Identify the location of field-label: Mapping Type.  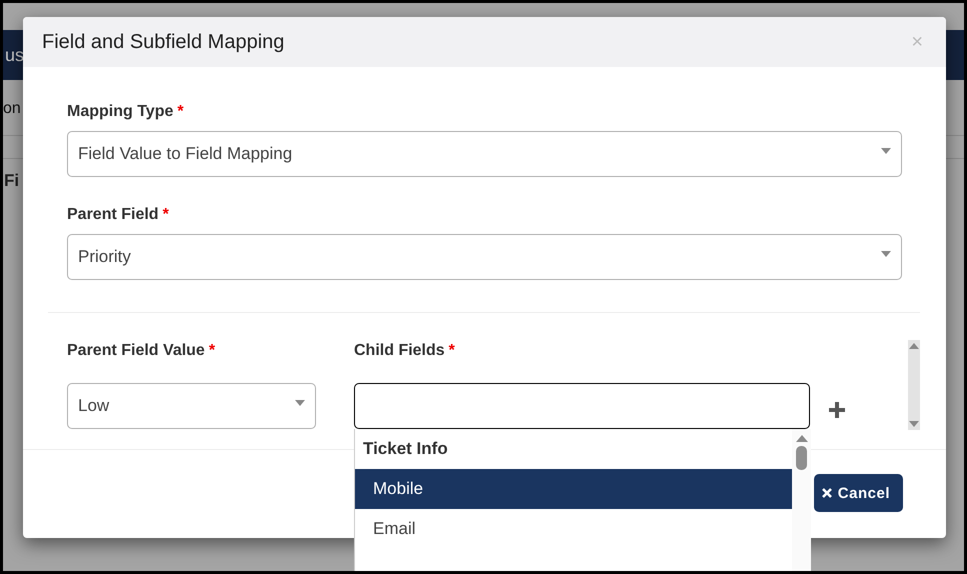
(120, 112).